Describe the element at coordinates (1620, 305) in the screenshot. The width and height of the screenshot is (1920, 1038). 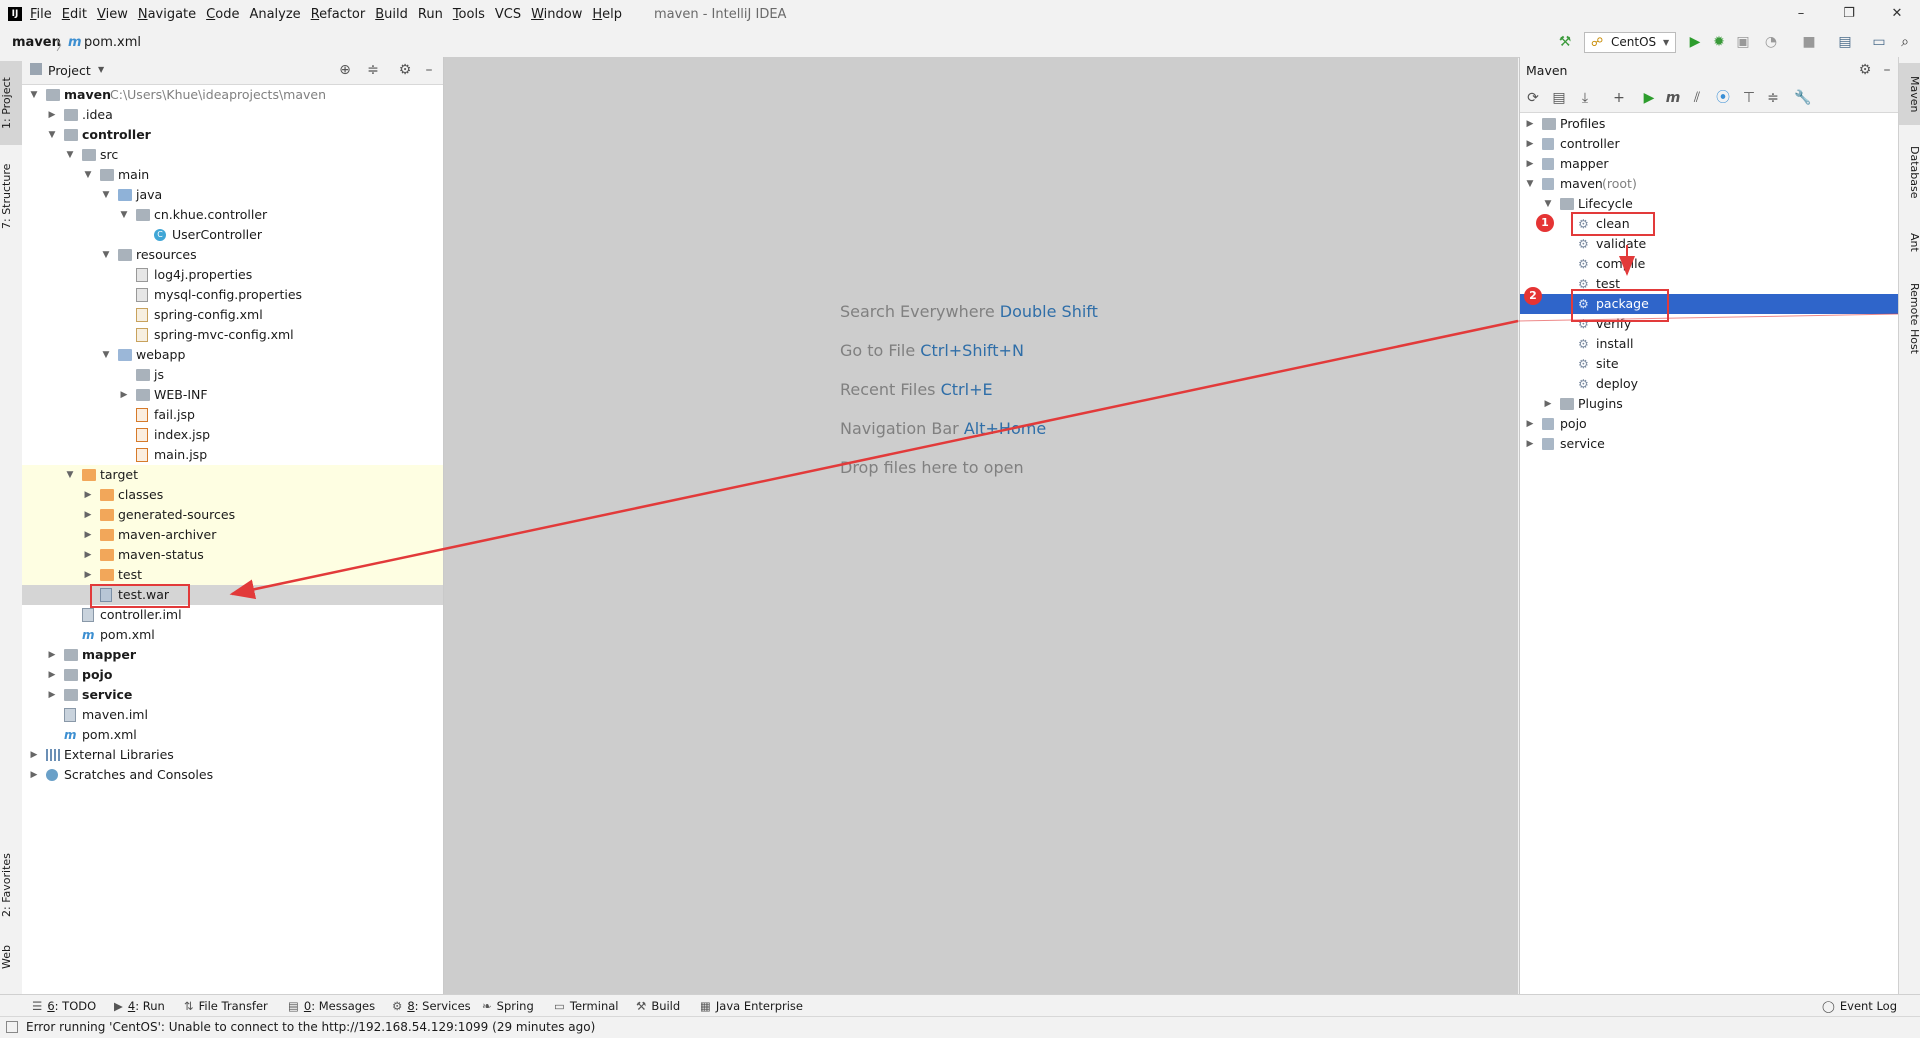
I see `annotation-box-package` at that location.